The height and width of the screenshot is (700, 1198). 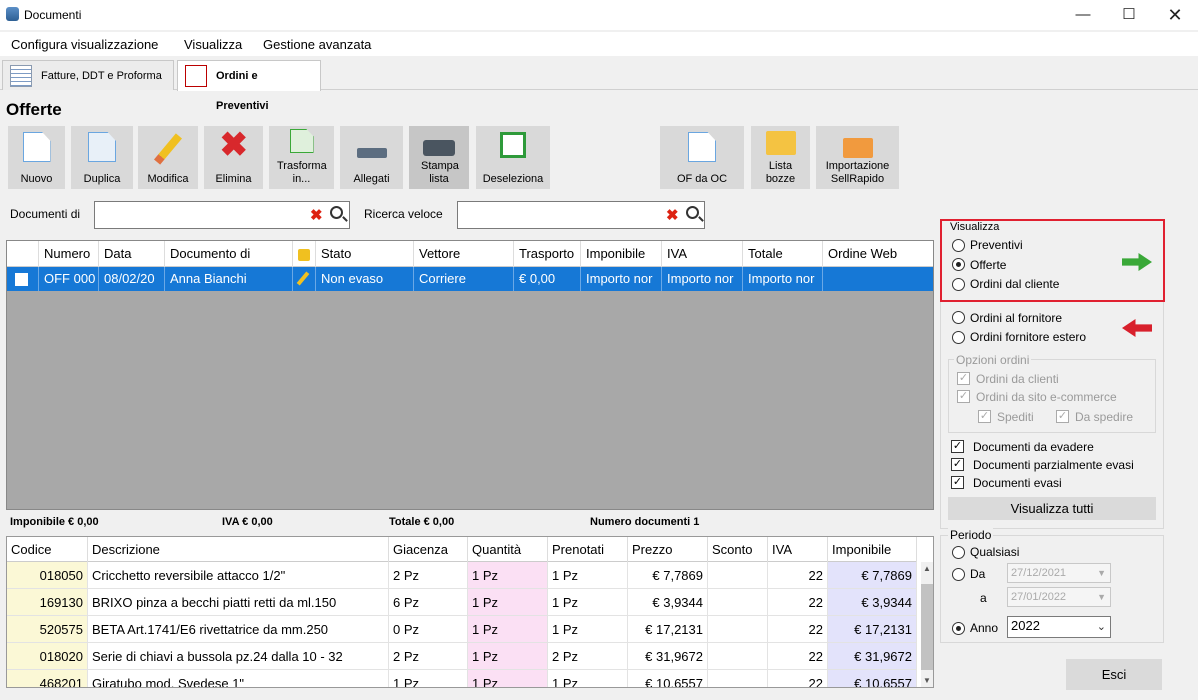 I want to click on app-icon, so click(x=12, y=14).